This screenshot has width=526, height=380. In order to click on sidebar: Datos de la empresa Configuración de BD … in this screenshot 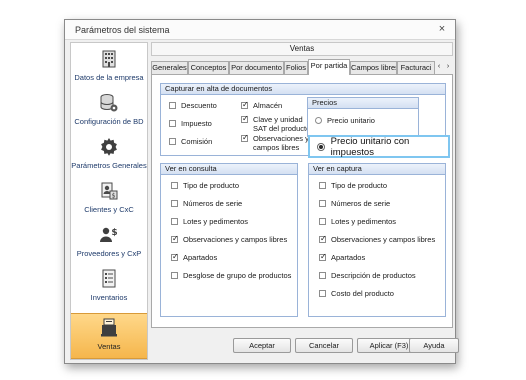, I will do `click(109, 201)`.